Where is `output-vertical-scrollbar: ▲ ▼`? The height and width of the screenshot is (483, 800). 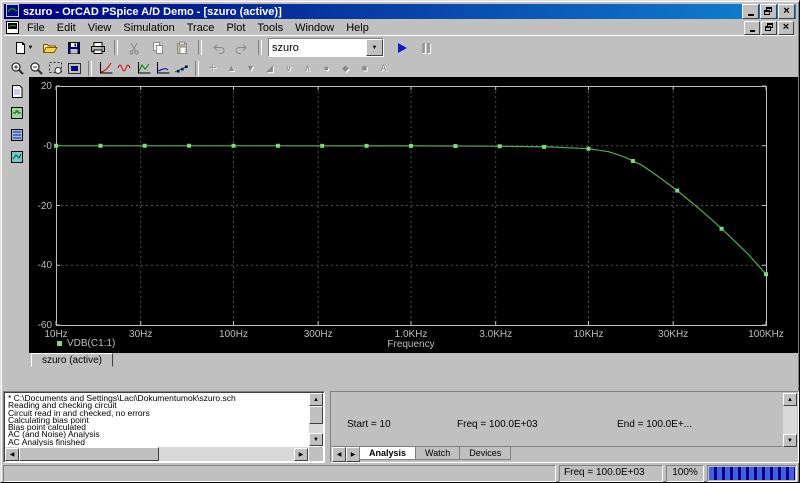 output-vertical-scrollbar: ▲ ▼ is located at coordinates (316, 419).